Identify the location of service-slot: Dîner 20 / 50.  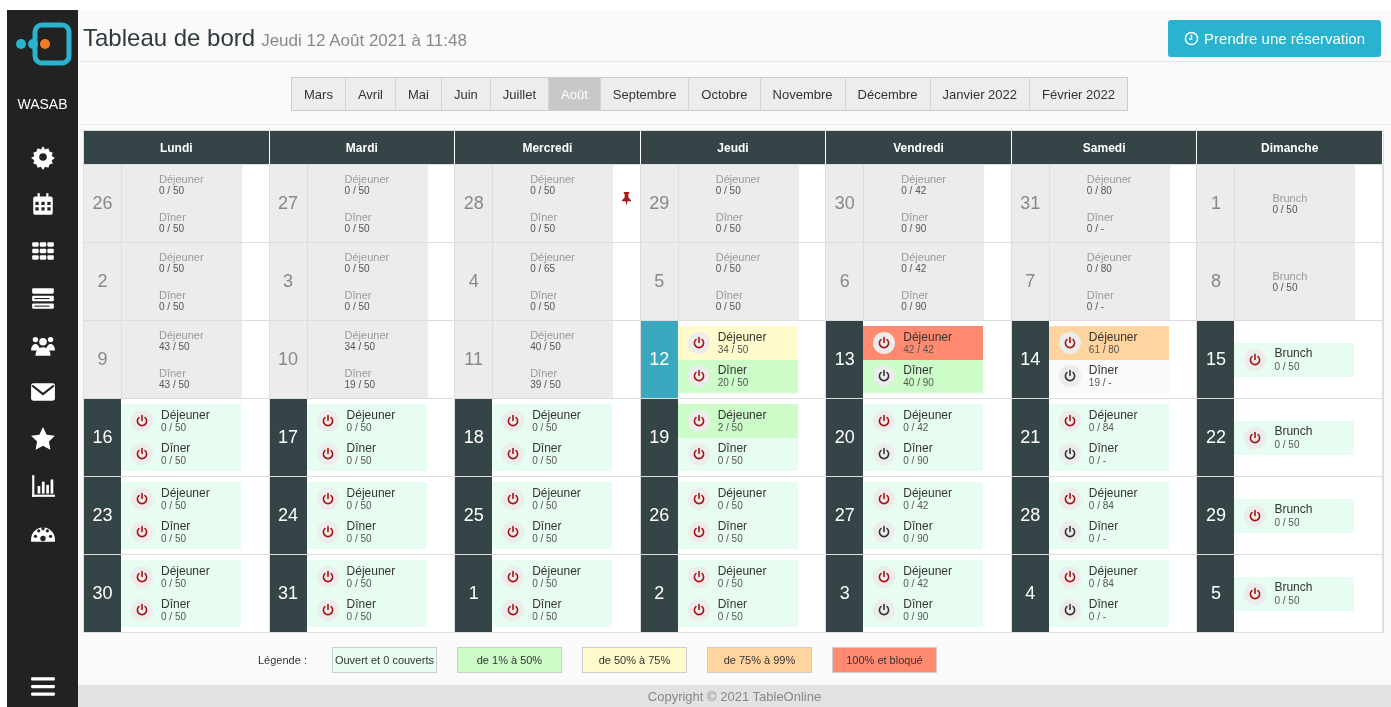
(737, 376).